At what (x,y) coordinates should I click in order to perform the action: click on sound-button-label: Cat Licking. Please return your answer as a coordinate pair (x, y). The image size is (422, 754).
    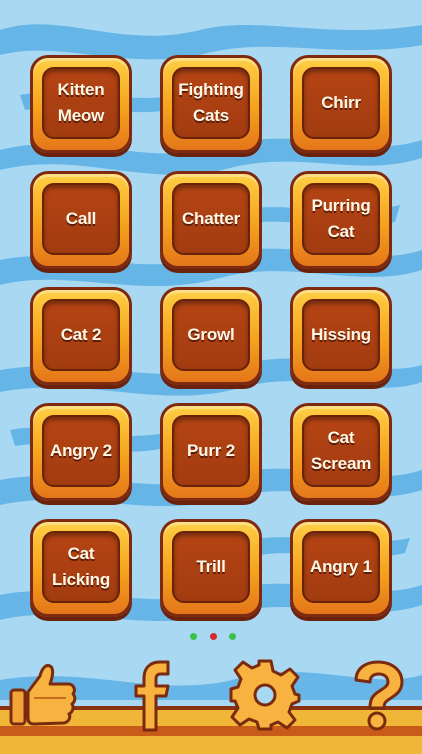
    Looking at the image, I should click on (81, 566).